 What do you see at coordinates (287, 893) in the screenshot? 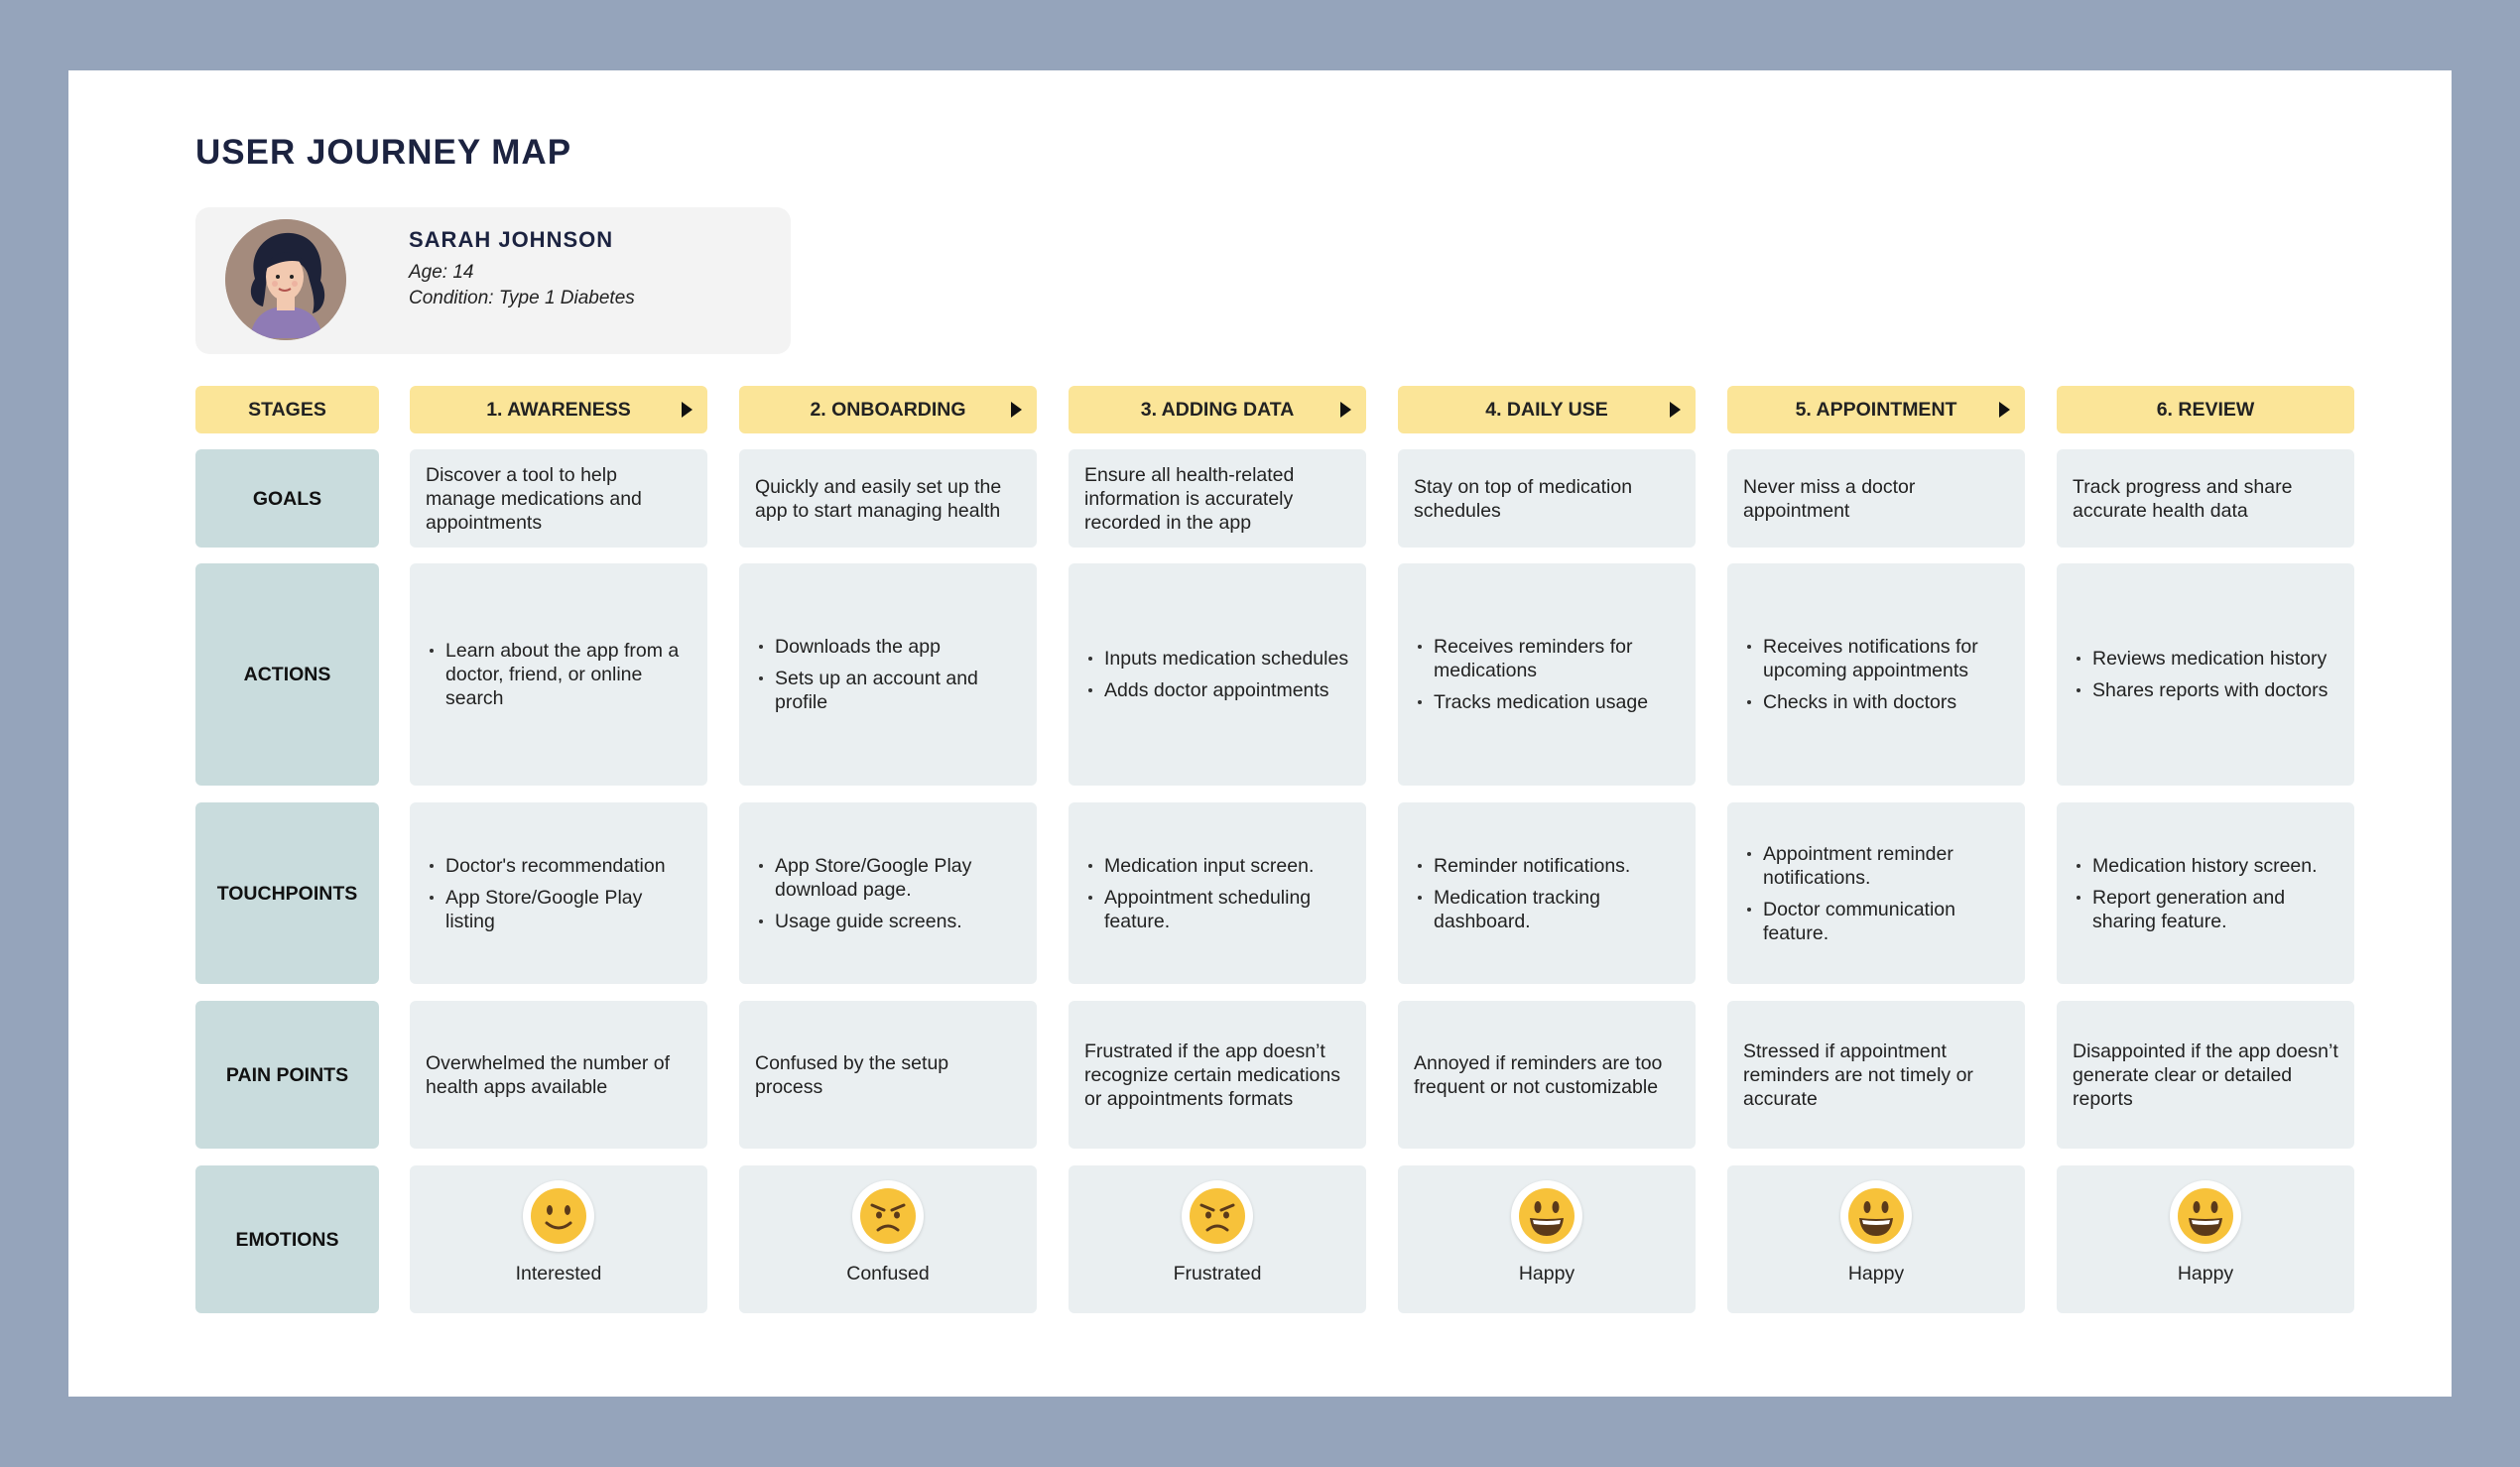
I see `row-label-touchpoints: TOUCHPOINTS` at bounding box center [287, 893].